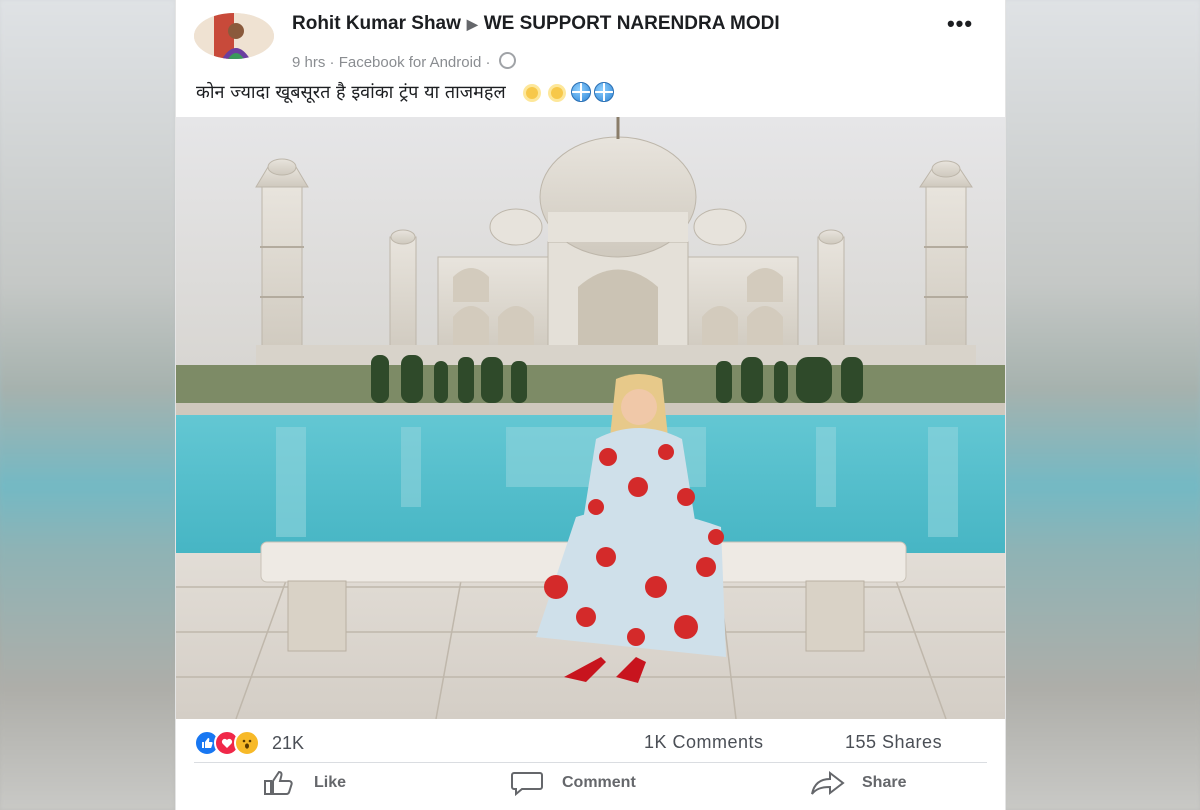 The height and width of the screenshot is (810, 1200). I want to click on comments-count: 1K Comments, so click(704, 742).